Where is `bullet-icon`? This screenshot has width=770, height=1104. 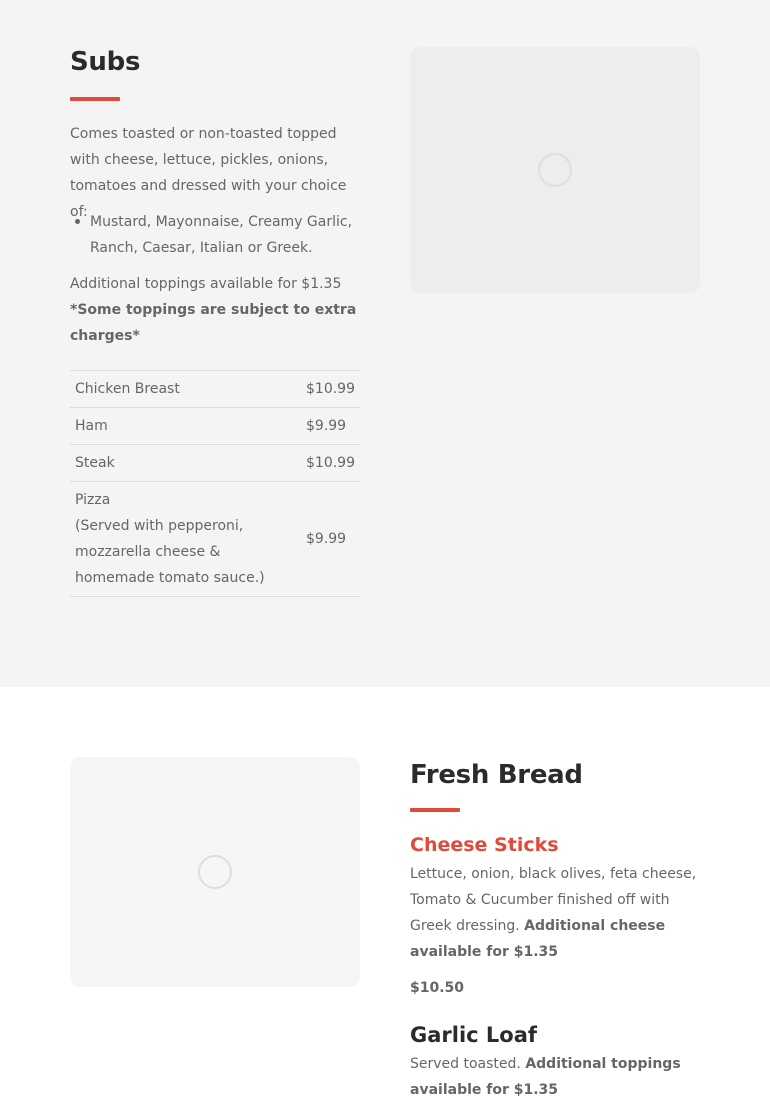 bullet-icon is located at coordinates (77, 221).